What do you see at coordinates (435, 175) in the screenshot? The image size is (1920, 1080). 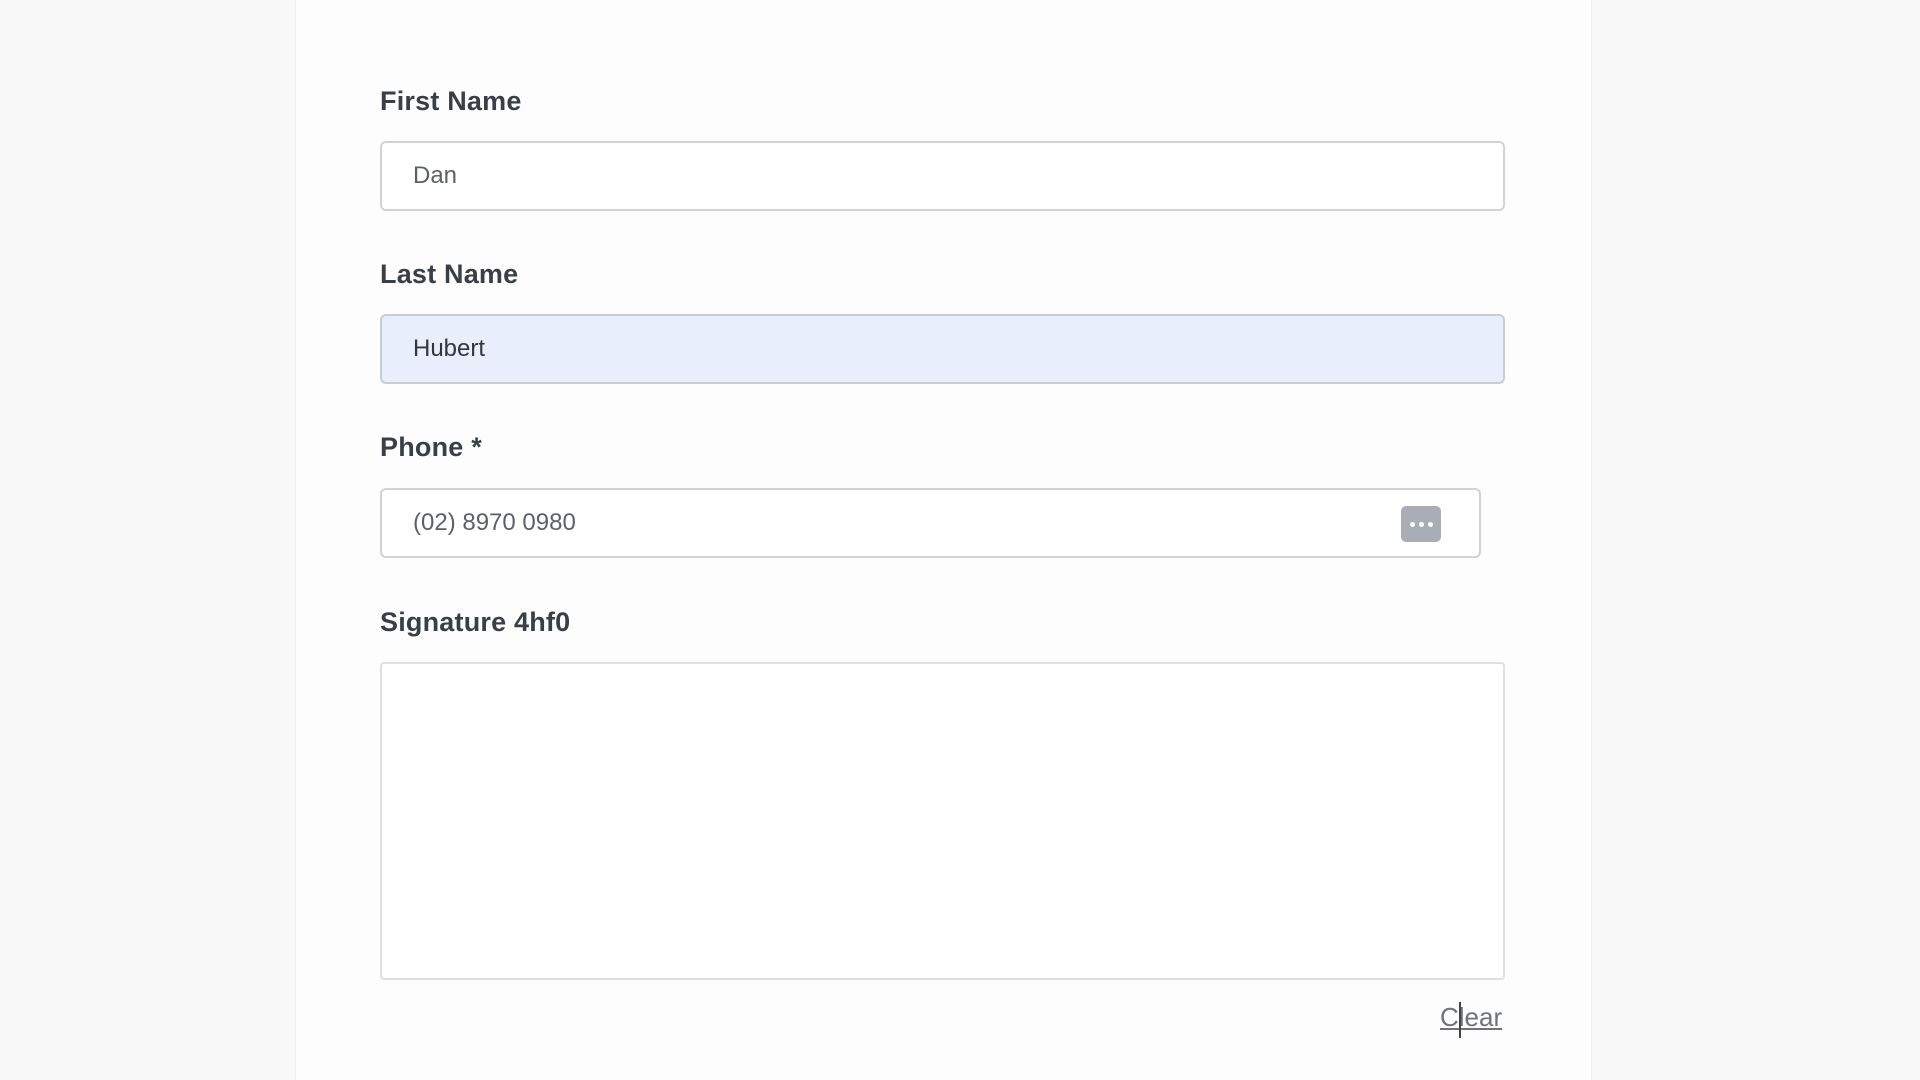 I see `first-name-value: Dan` at bounding box center [435, 175].